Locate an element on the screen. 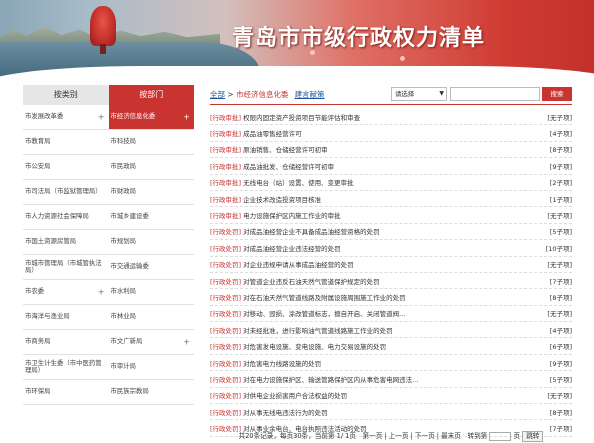 The height and width of the screenshot is (443, 594). item-subcount: [9子项] is located at coordinates (560, 166).